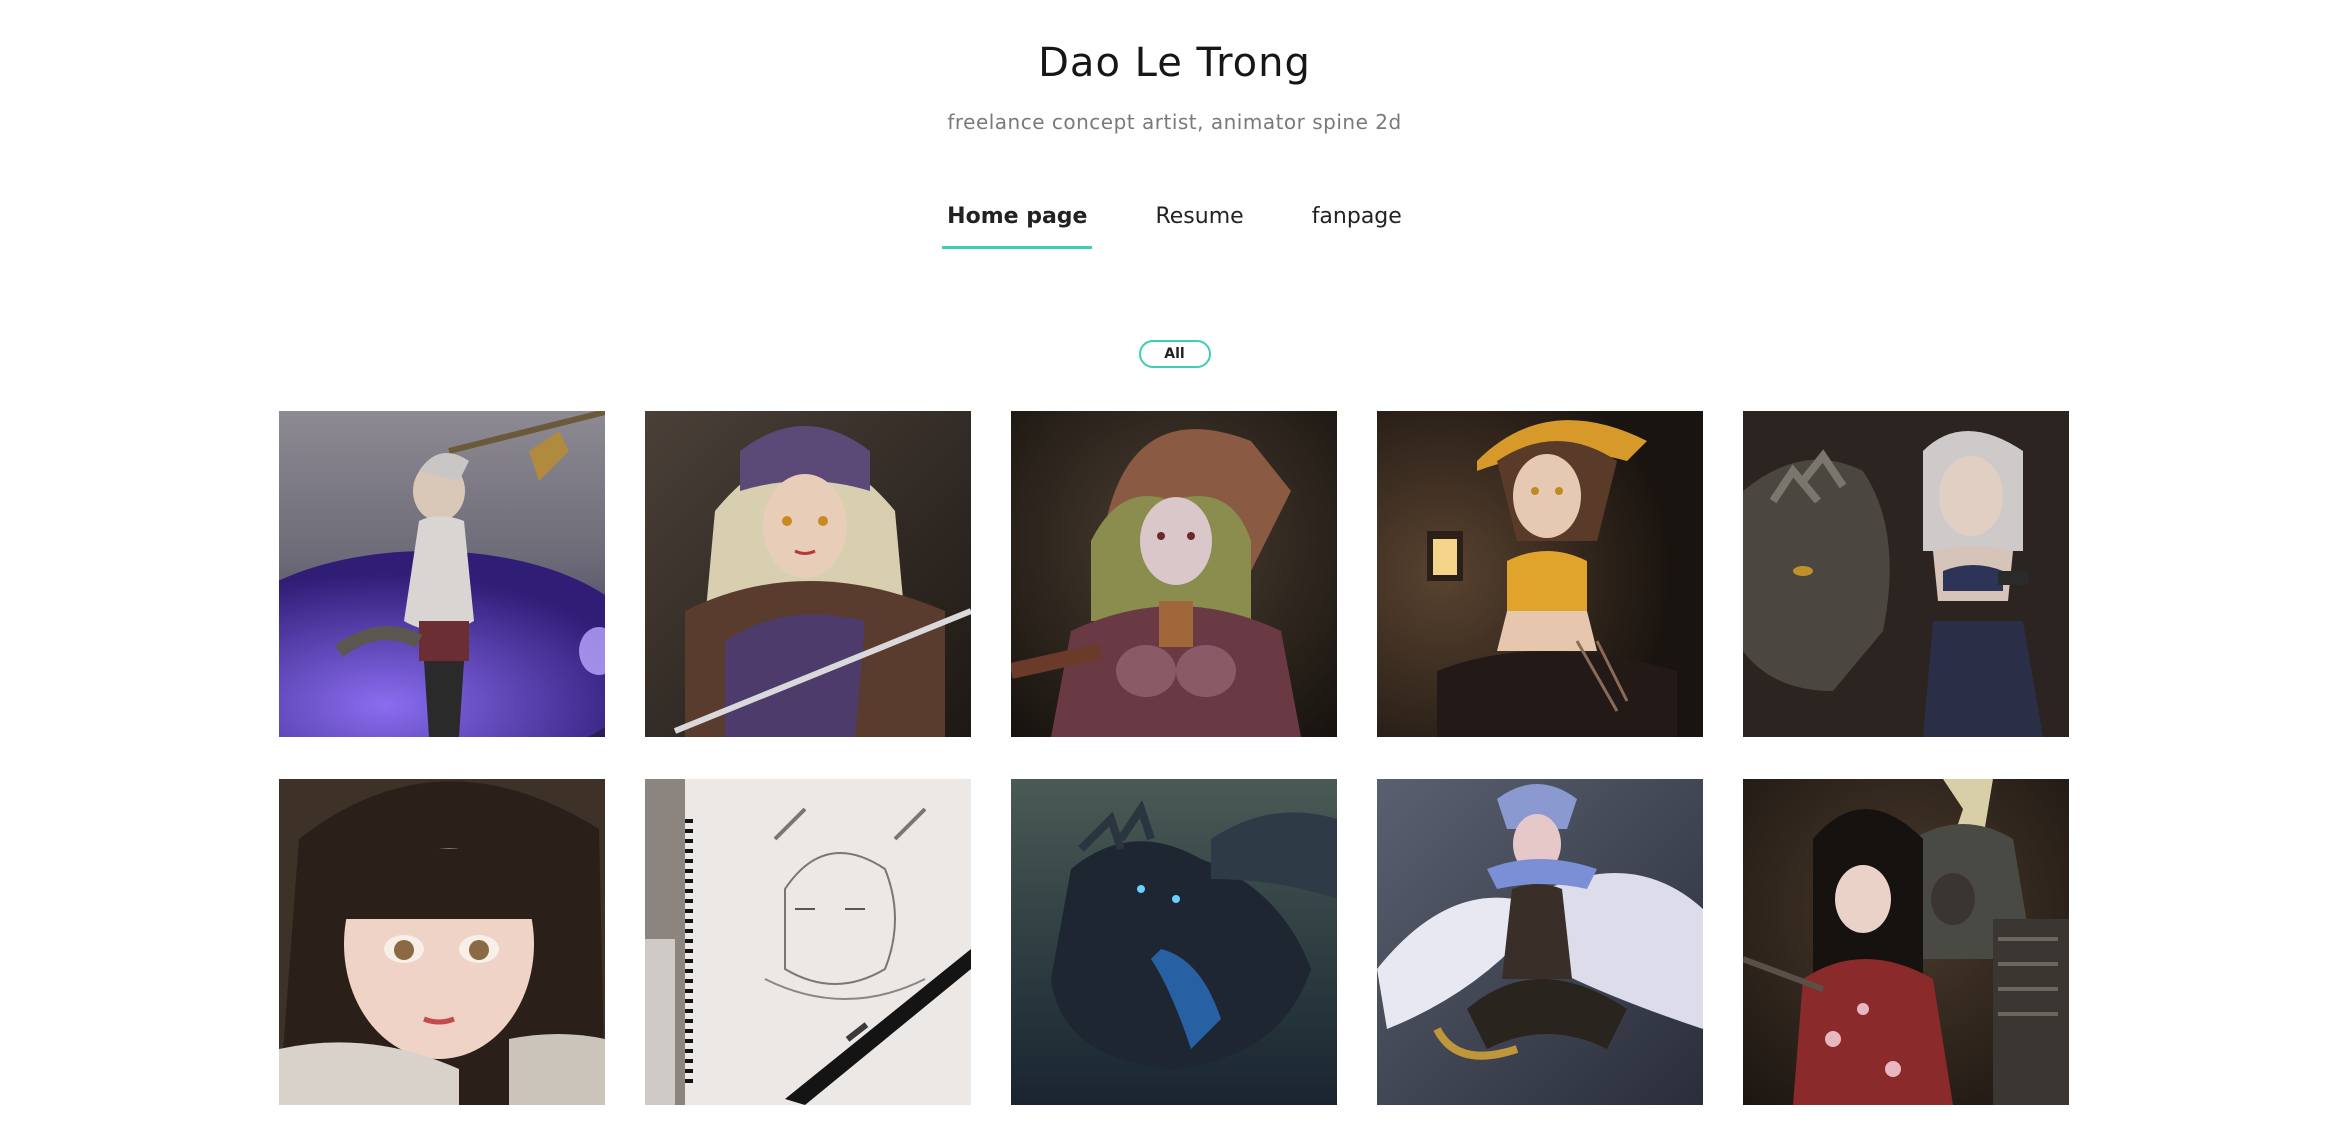  I want to click on main-nav: Home page Resume fanpage, so click(1174, 226).